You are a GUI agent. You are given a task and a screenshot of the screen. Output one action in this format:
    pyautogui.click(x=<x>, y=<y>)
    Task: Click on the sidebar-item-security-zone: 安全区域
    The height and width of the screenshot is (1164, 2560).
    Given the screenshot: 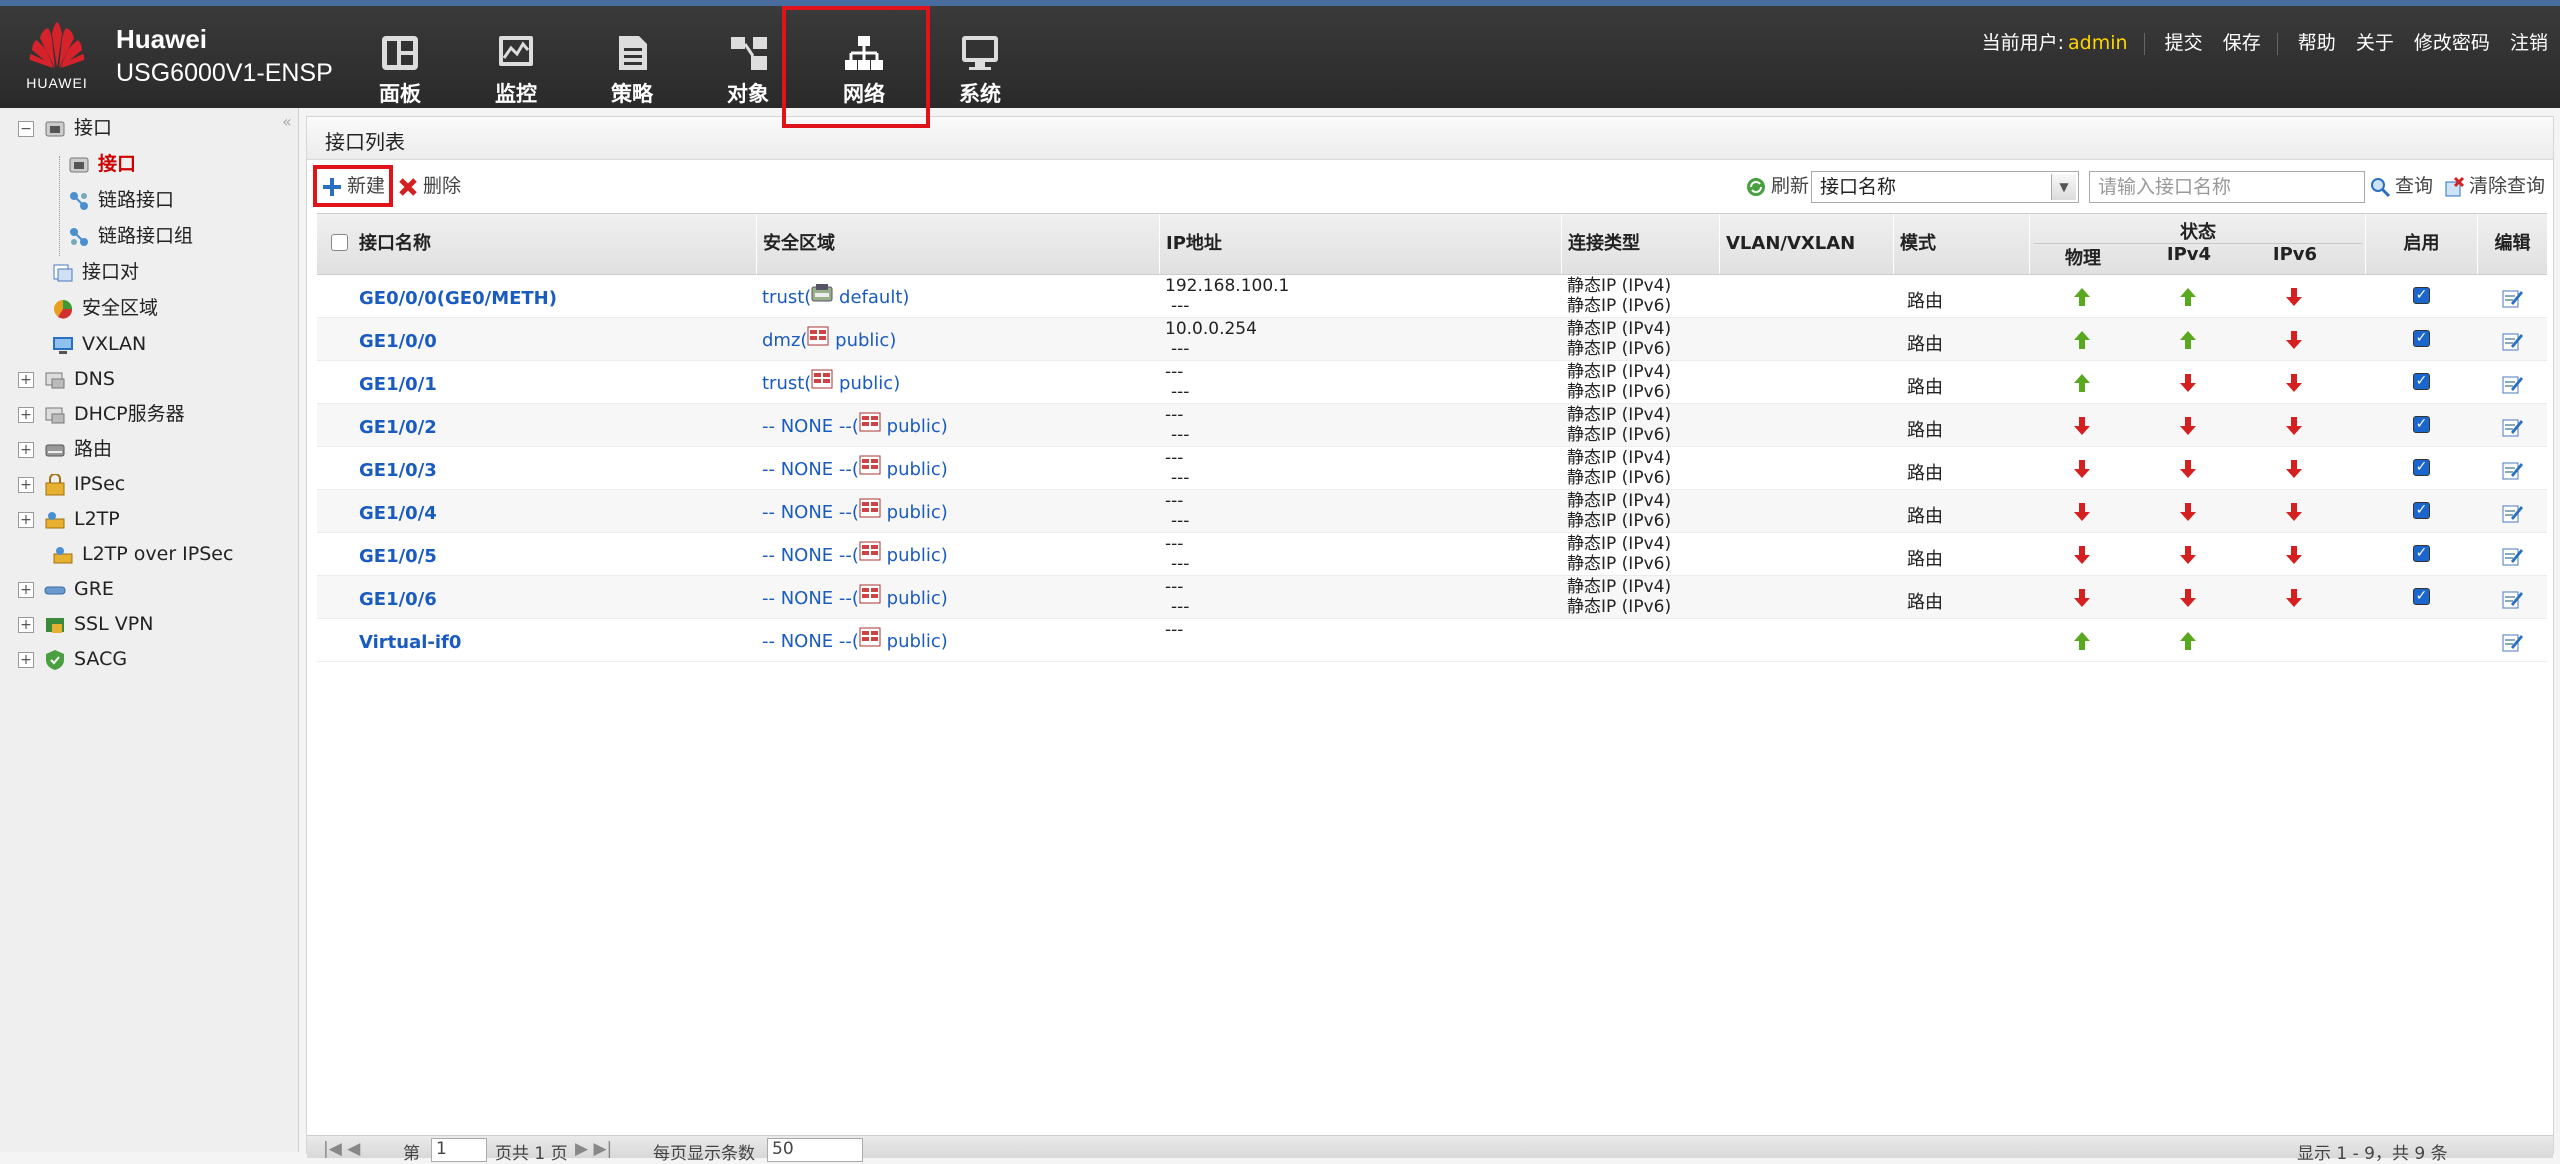 What is the action you would take?
    pyautogui.click(x=105, y=308)
    